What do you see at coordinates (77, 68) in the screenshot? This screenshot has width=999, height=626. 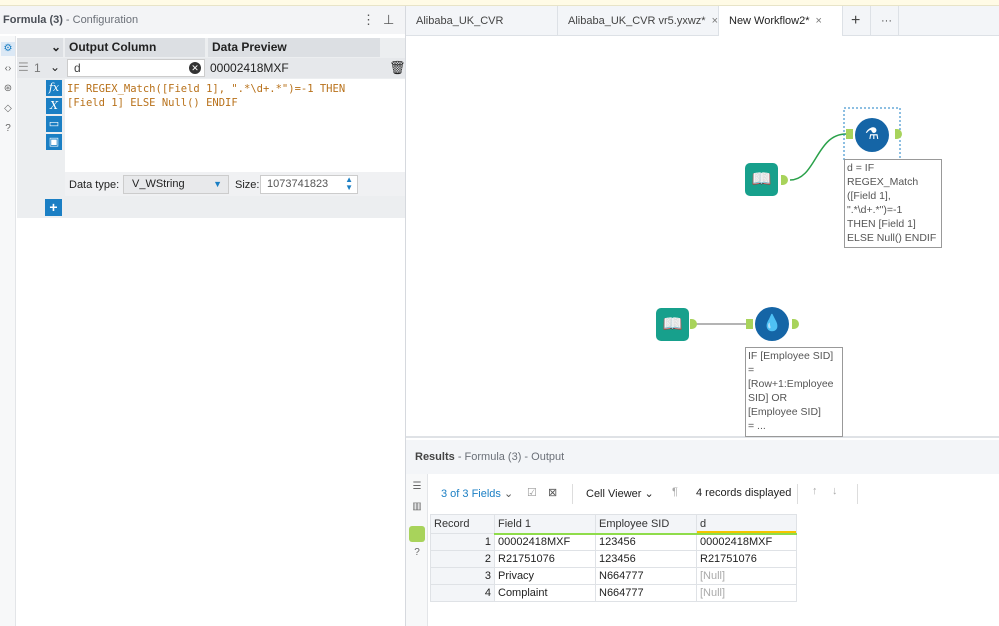 I see `output-column-value: d` at bounding box center [77, 68].